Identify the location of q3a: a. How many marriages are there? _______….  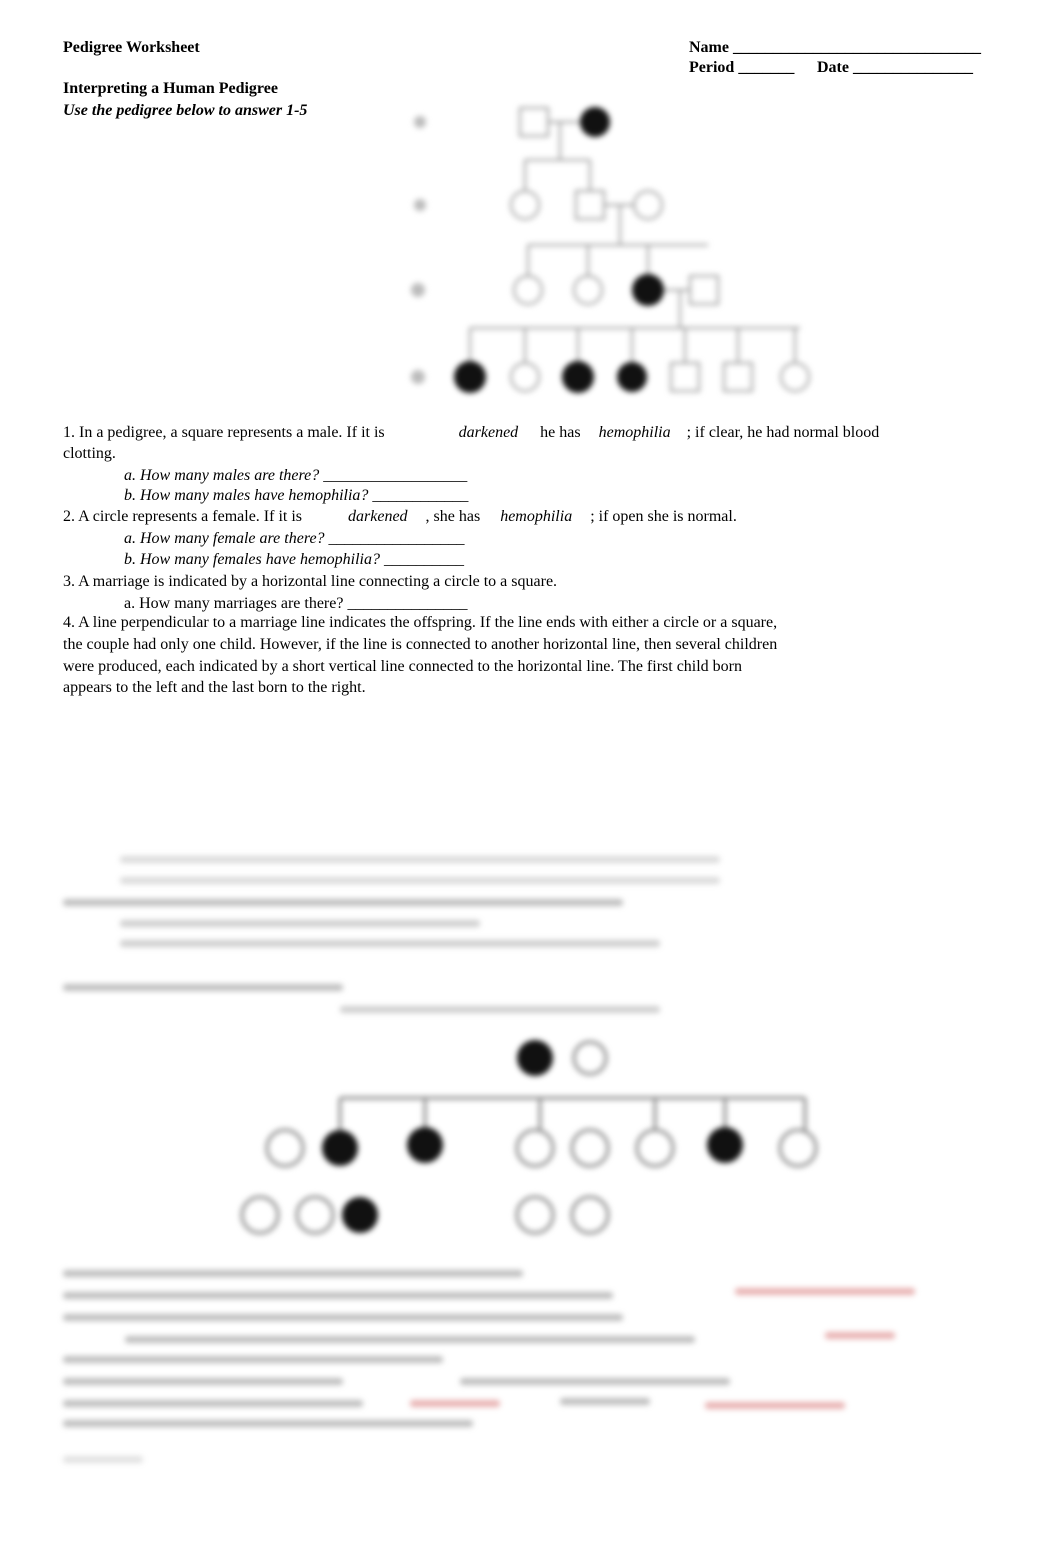
(295, 603).